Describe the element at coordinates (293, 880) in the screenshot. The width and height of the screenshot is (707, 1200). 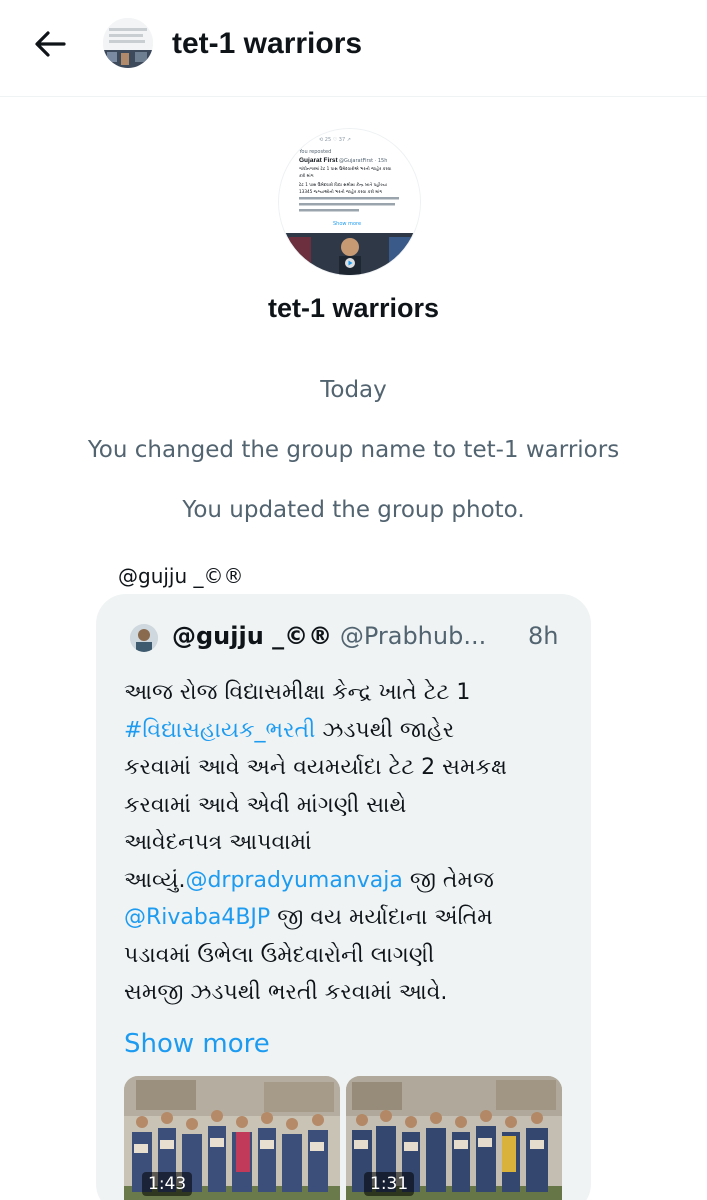
I see `mention-link: @drpradyumanvaja` at that location.